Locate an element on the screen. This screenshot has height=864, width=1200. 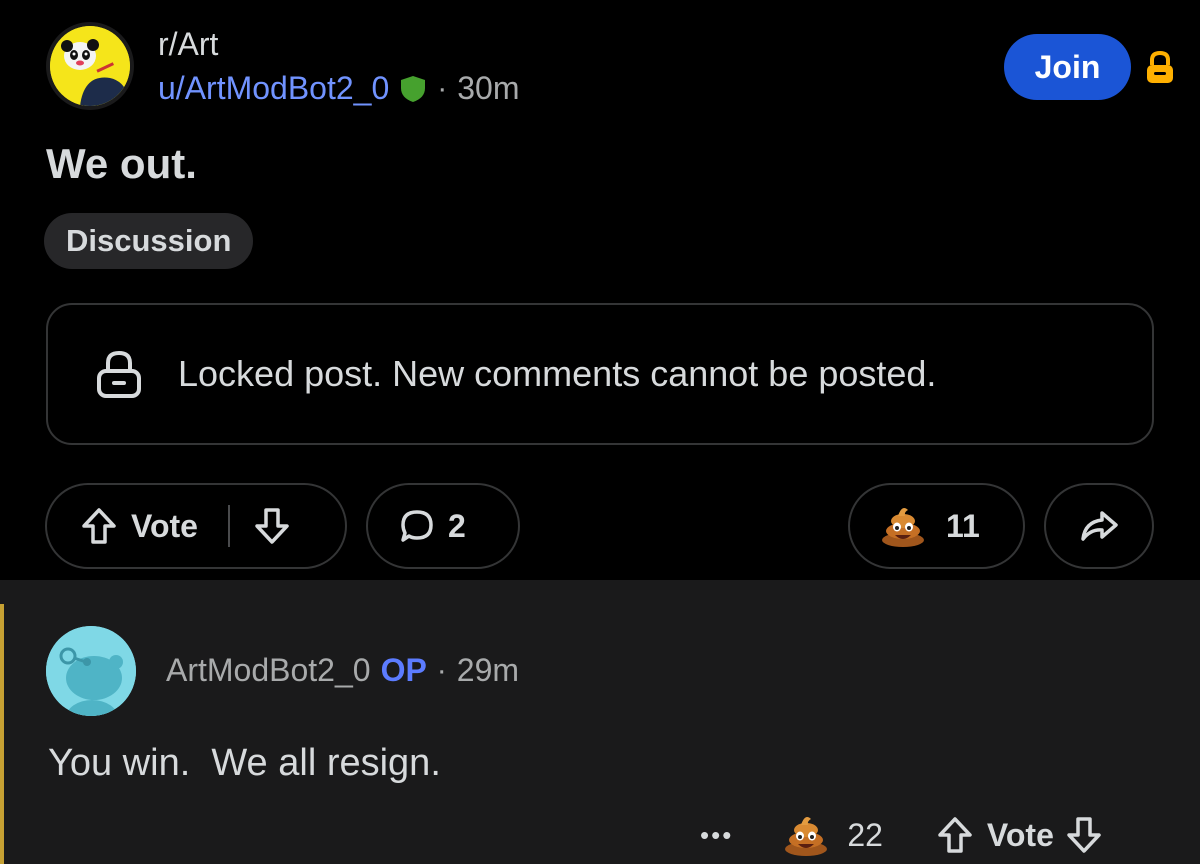
subreddit-name: r/Art is located at coordinates (188, 44).